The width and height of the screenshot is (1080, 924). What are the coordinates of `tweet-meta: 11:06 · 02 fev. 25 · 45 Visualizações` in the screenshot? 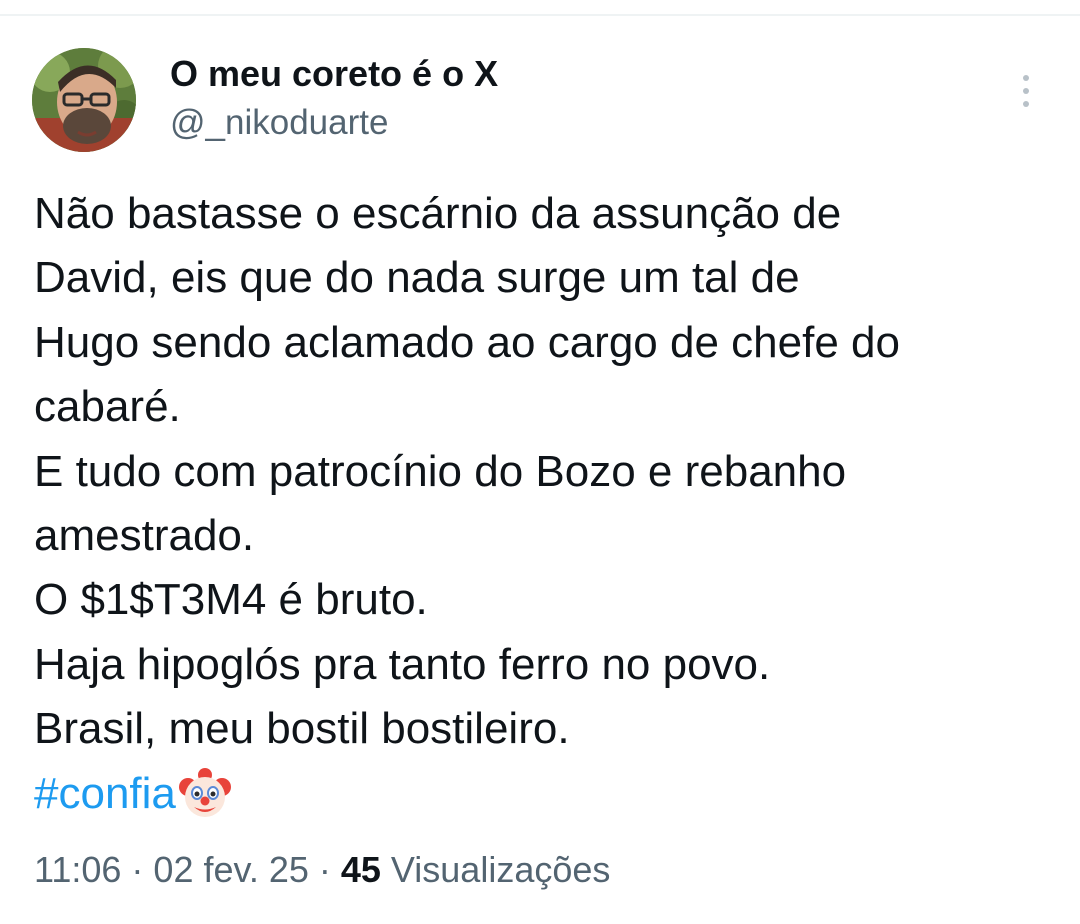 It's located at (322, 870).